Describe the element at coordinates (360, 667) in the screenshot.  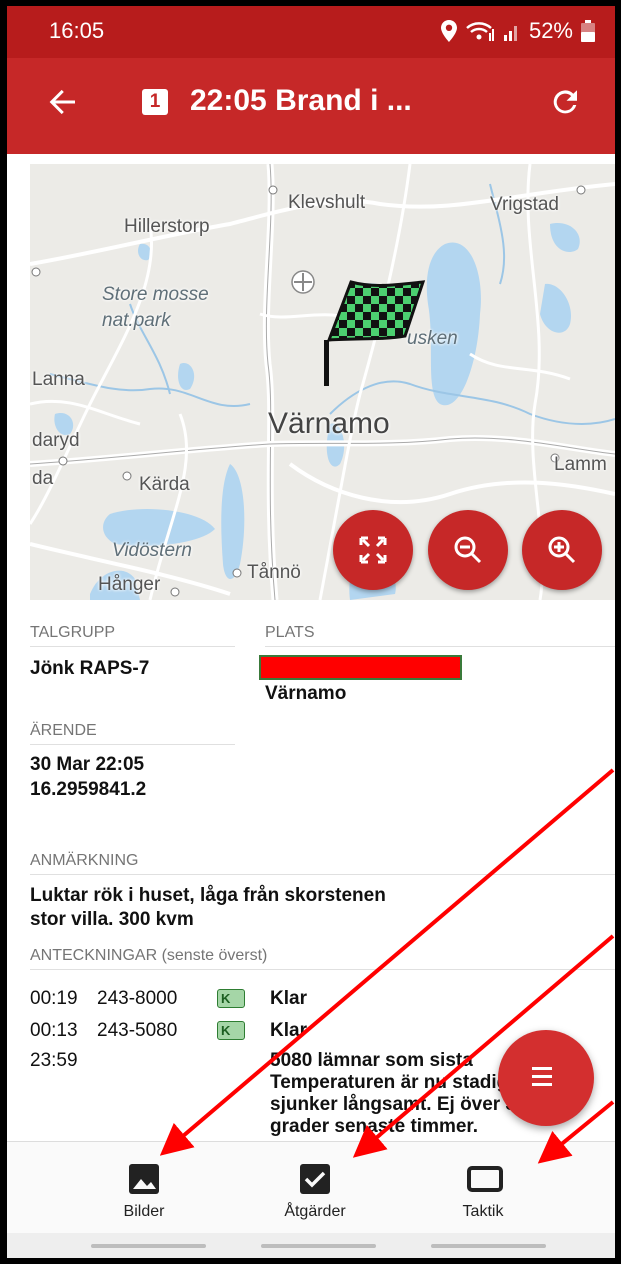
I see `redacted-address` at that location.